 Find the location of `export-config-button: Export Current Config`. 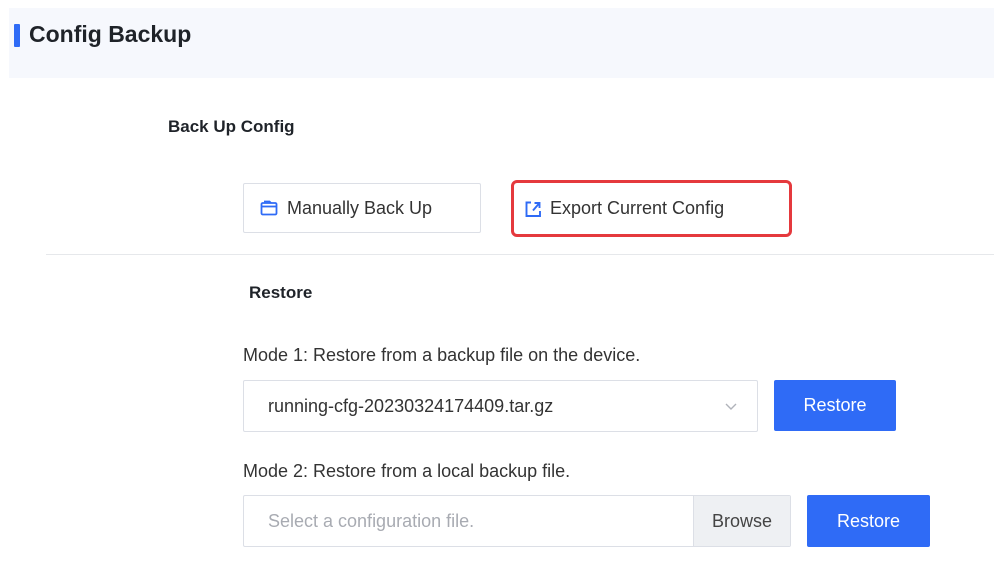

export-config-button: Export Current Config is located at coordinates (651, 208).